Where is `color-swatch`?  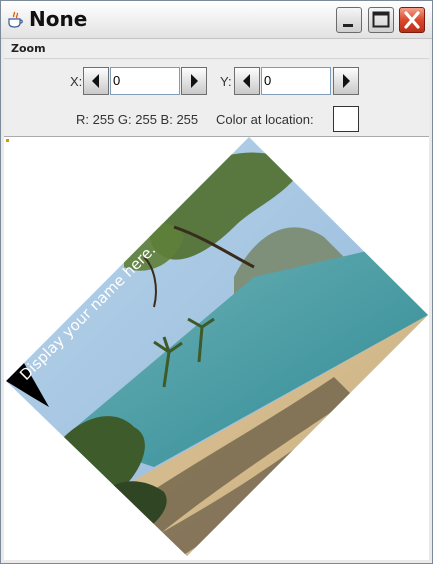
color-swatch is located at coordinates (346, 119).